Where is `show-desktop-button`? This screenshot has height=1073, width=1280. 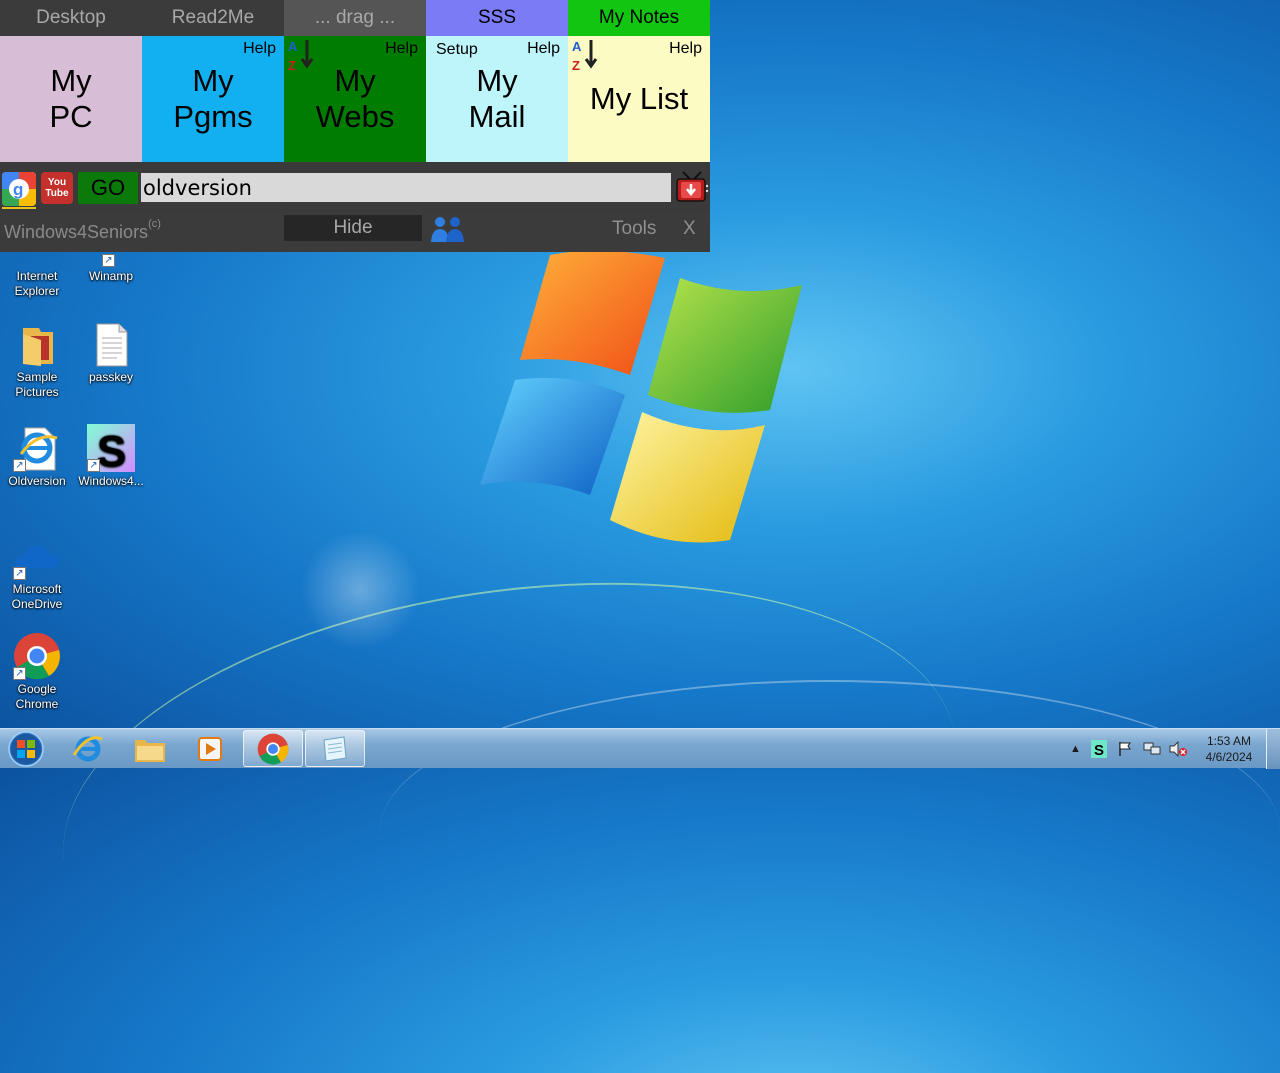 show-desktop-button is located at coordinates (1273, 749).